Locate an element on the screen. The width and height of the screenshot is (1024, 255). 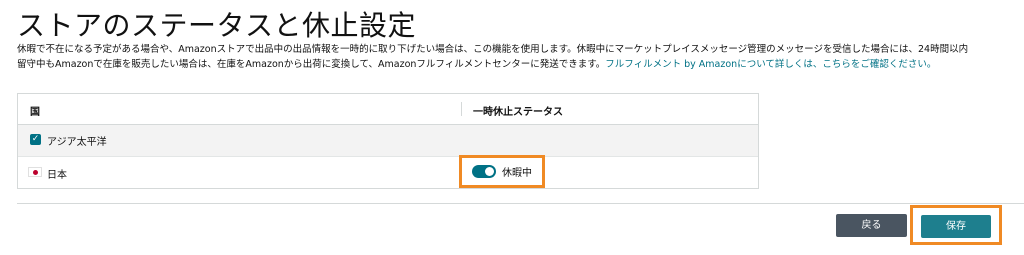
vacation-toggle is located at coordinates (484, 171).